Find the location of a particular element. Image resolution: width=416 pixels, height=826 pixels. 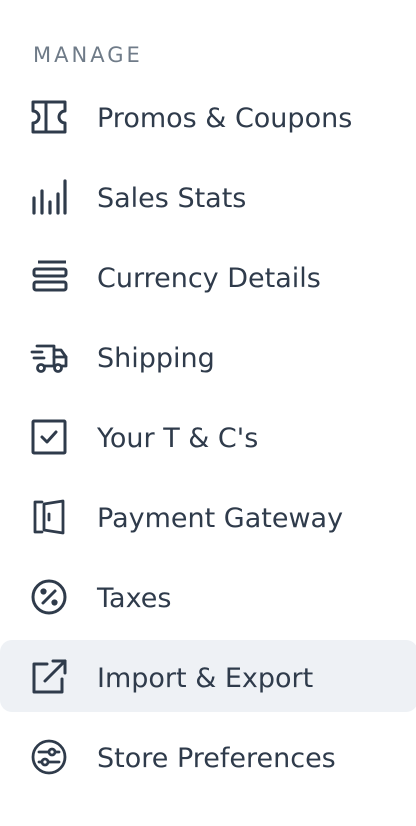

menu-item-label: Import & Export is located at coordinates (205, 678).